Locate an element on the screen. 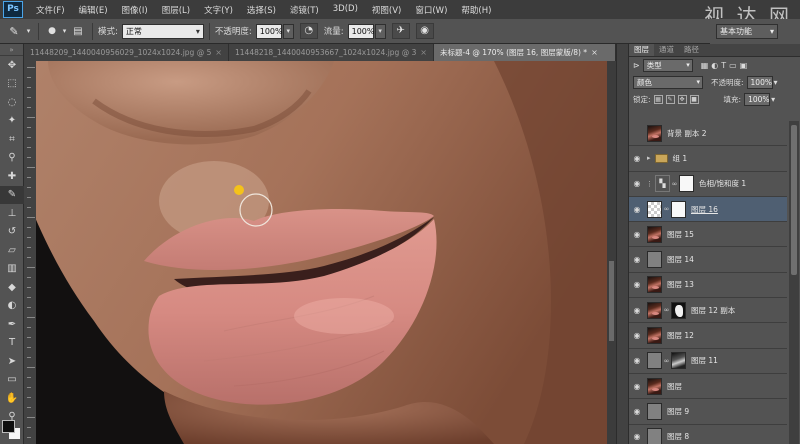 The height and width of the screenshot is (444, 800). adjustment-layer-icon: ▚ is located at coordinates (662, 184).